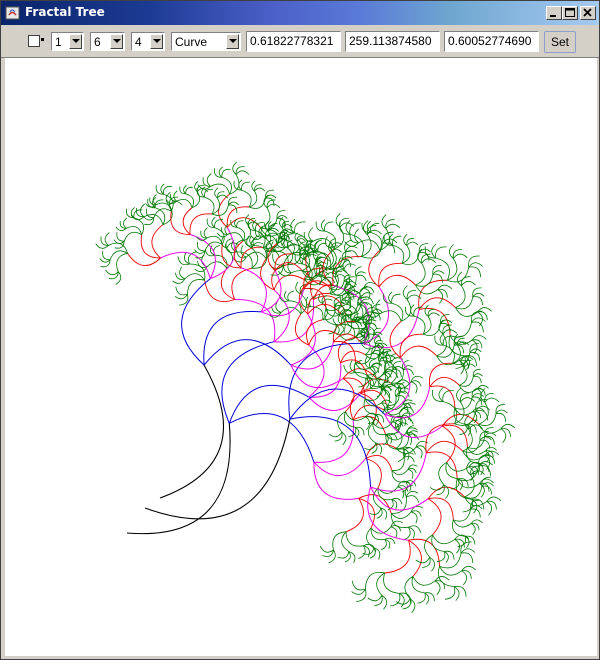 Image resolution: width=600 pixels, height=660 pixels. What do you see at coordinates (75, 41) in the screenshot?
I see `combo-1-dropdown` at bounding box center [75, 41].